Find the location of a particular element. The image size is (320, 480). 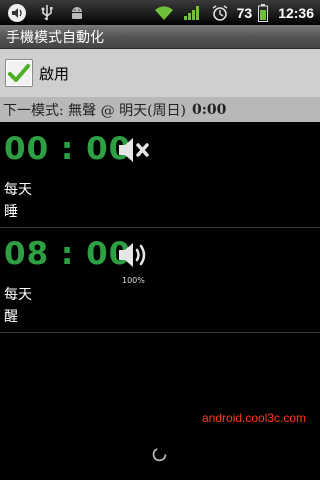

check-icon is located at coordinates (19, 73).